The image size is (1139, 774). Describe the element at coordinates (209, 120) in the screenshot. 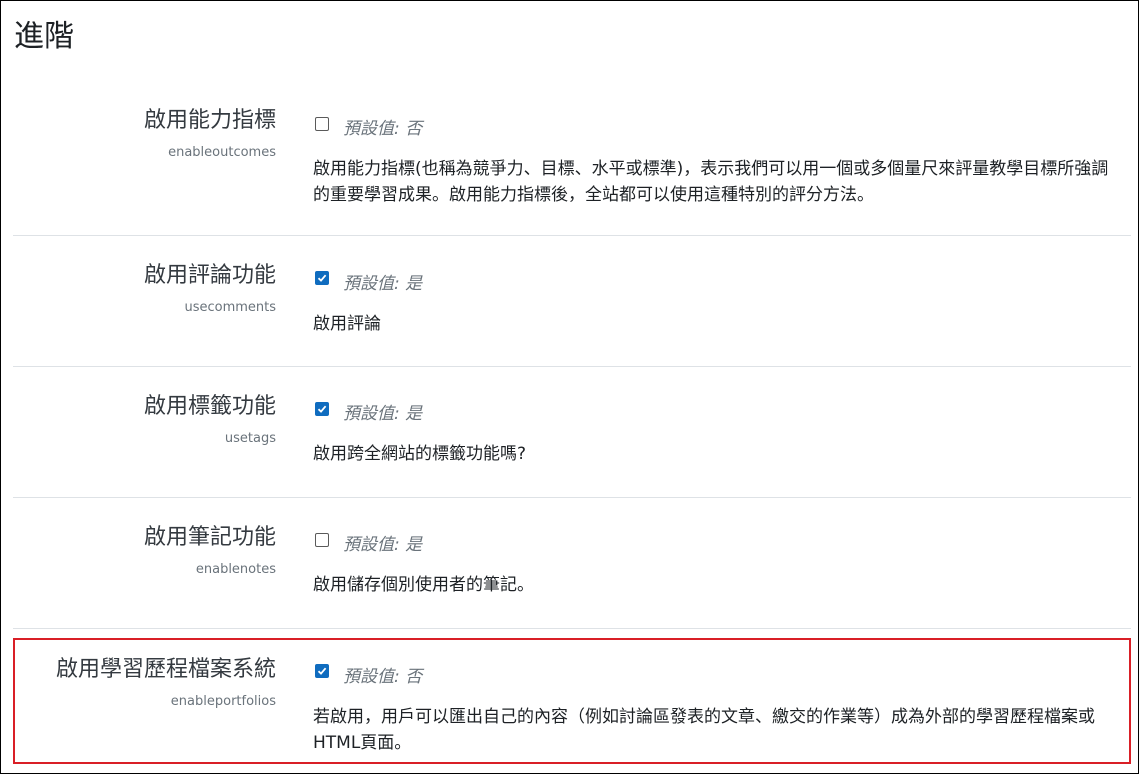

I see `setting-visible-name: 啟用能力指標` at that location.